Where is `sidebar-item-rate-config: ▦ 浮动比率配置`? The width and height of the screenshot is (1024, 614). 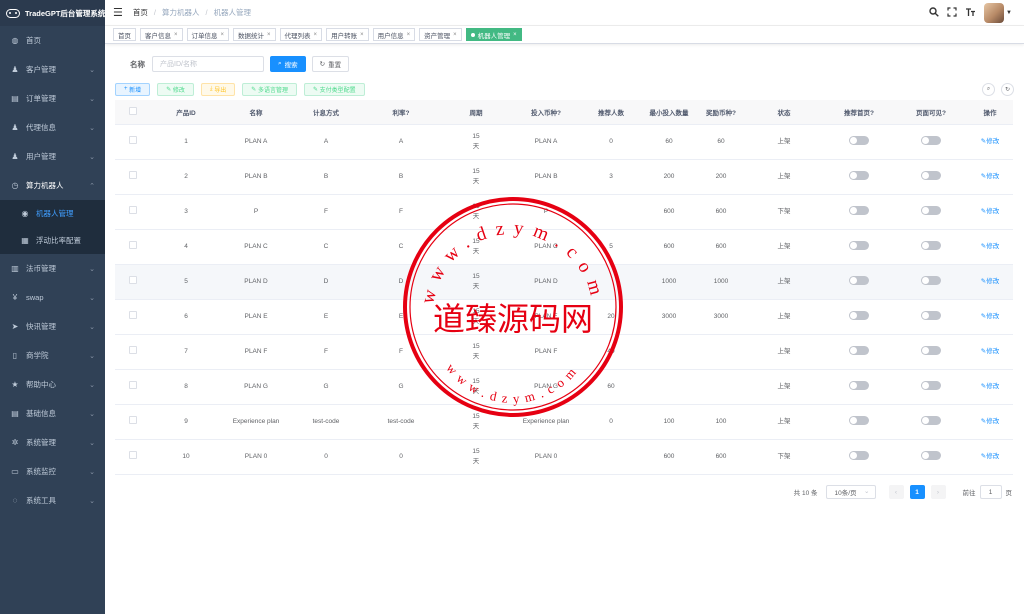 sidebar-item-rate-config: ▦ 浮动比率配置 is located at coordinates (52, 240).